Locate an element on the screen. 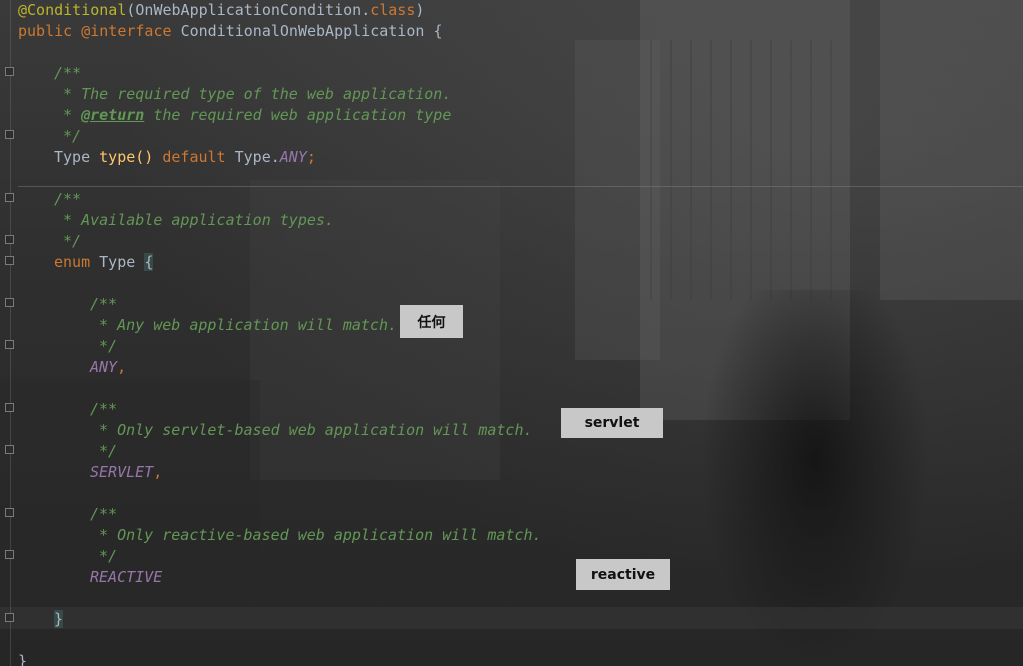 This screenshot has width=1023, height=666. label-any: 任何 is located at coordinates (431, 321).